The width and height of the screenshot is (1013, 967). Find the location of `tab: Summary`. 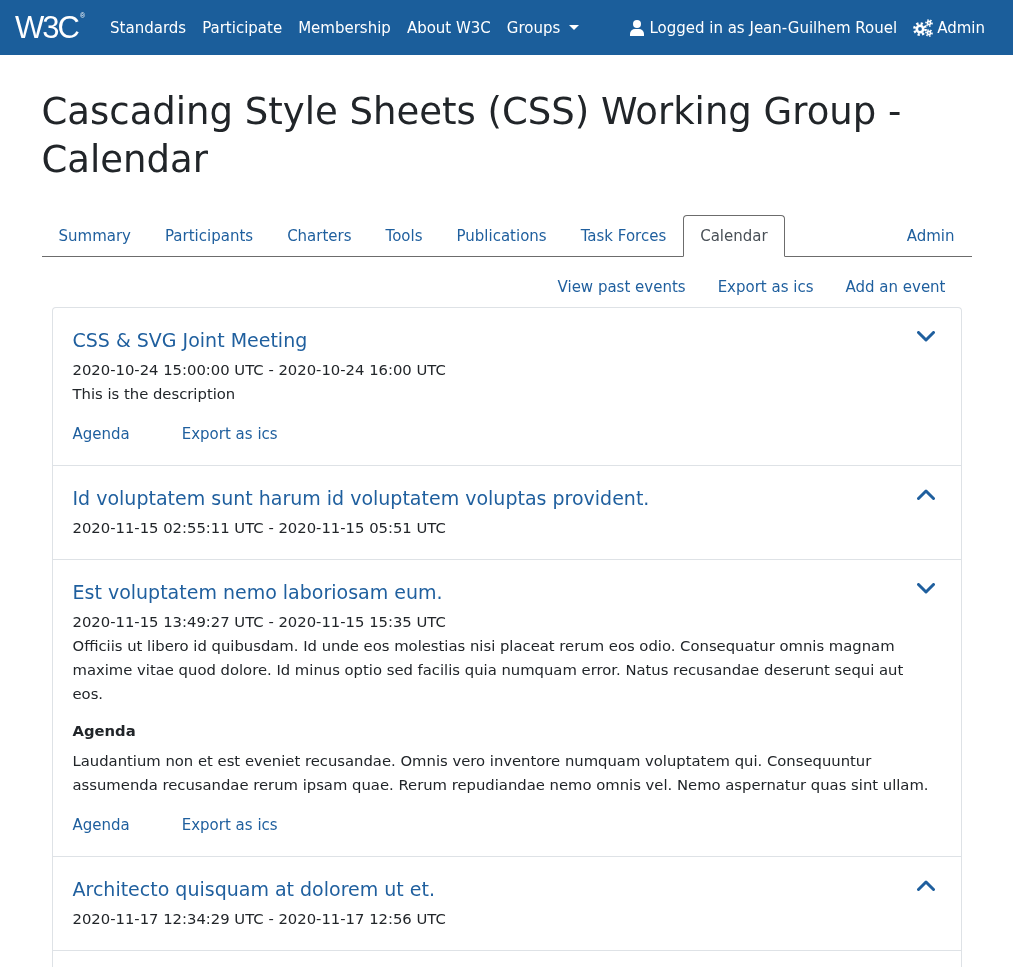

tab: Summary is located at coordinates (94, 236).